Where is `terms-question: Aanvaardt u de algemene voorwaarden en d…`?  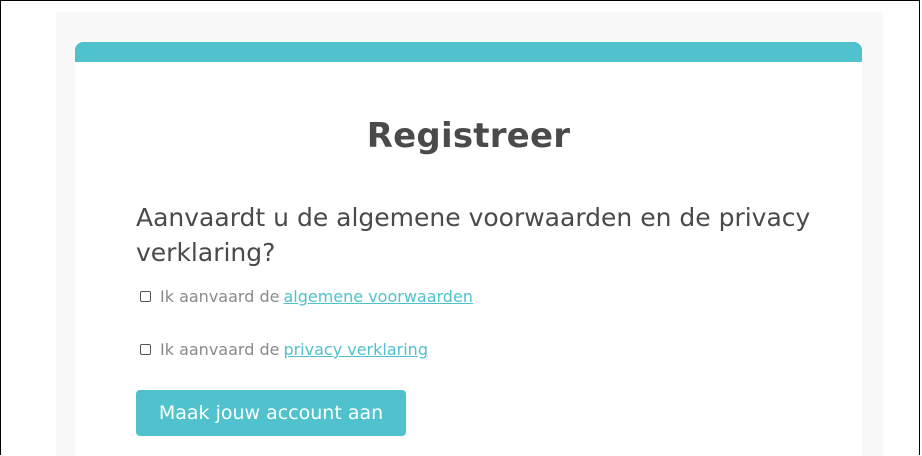
terms-question: Aanvaardt u de algemene voorwaarden en d… is located at coordinates (473, 235).